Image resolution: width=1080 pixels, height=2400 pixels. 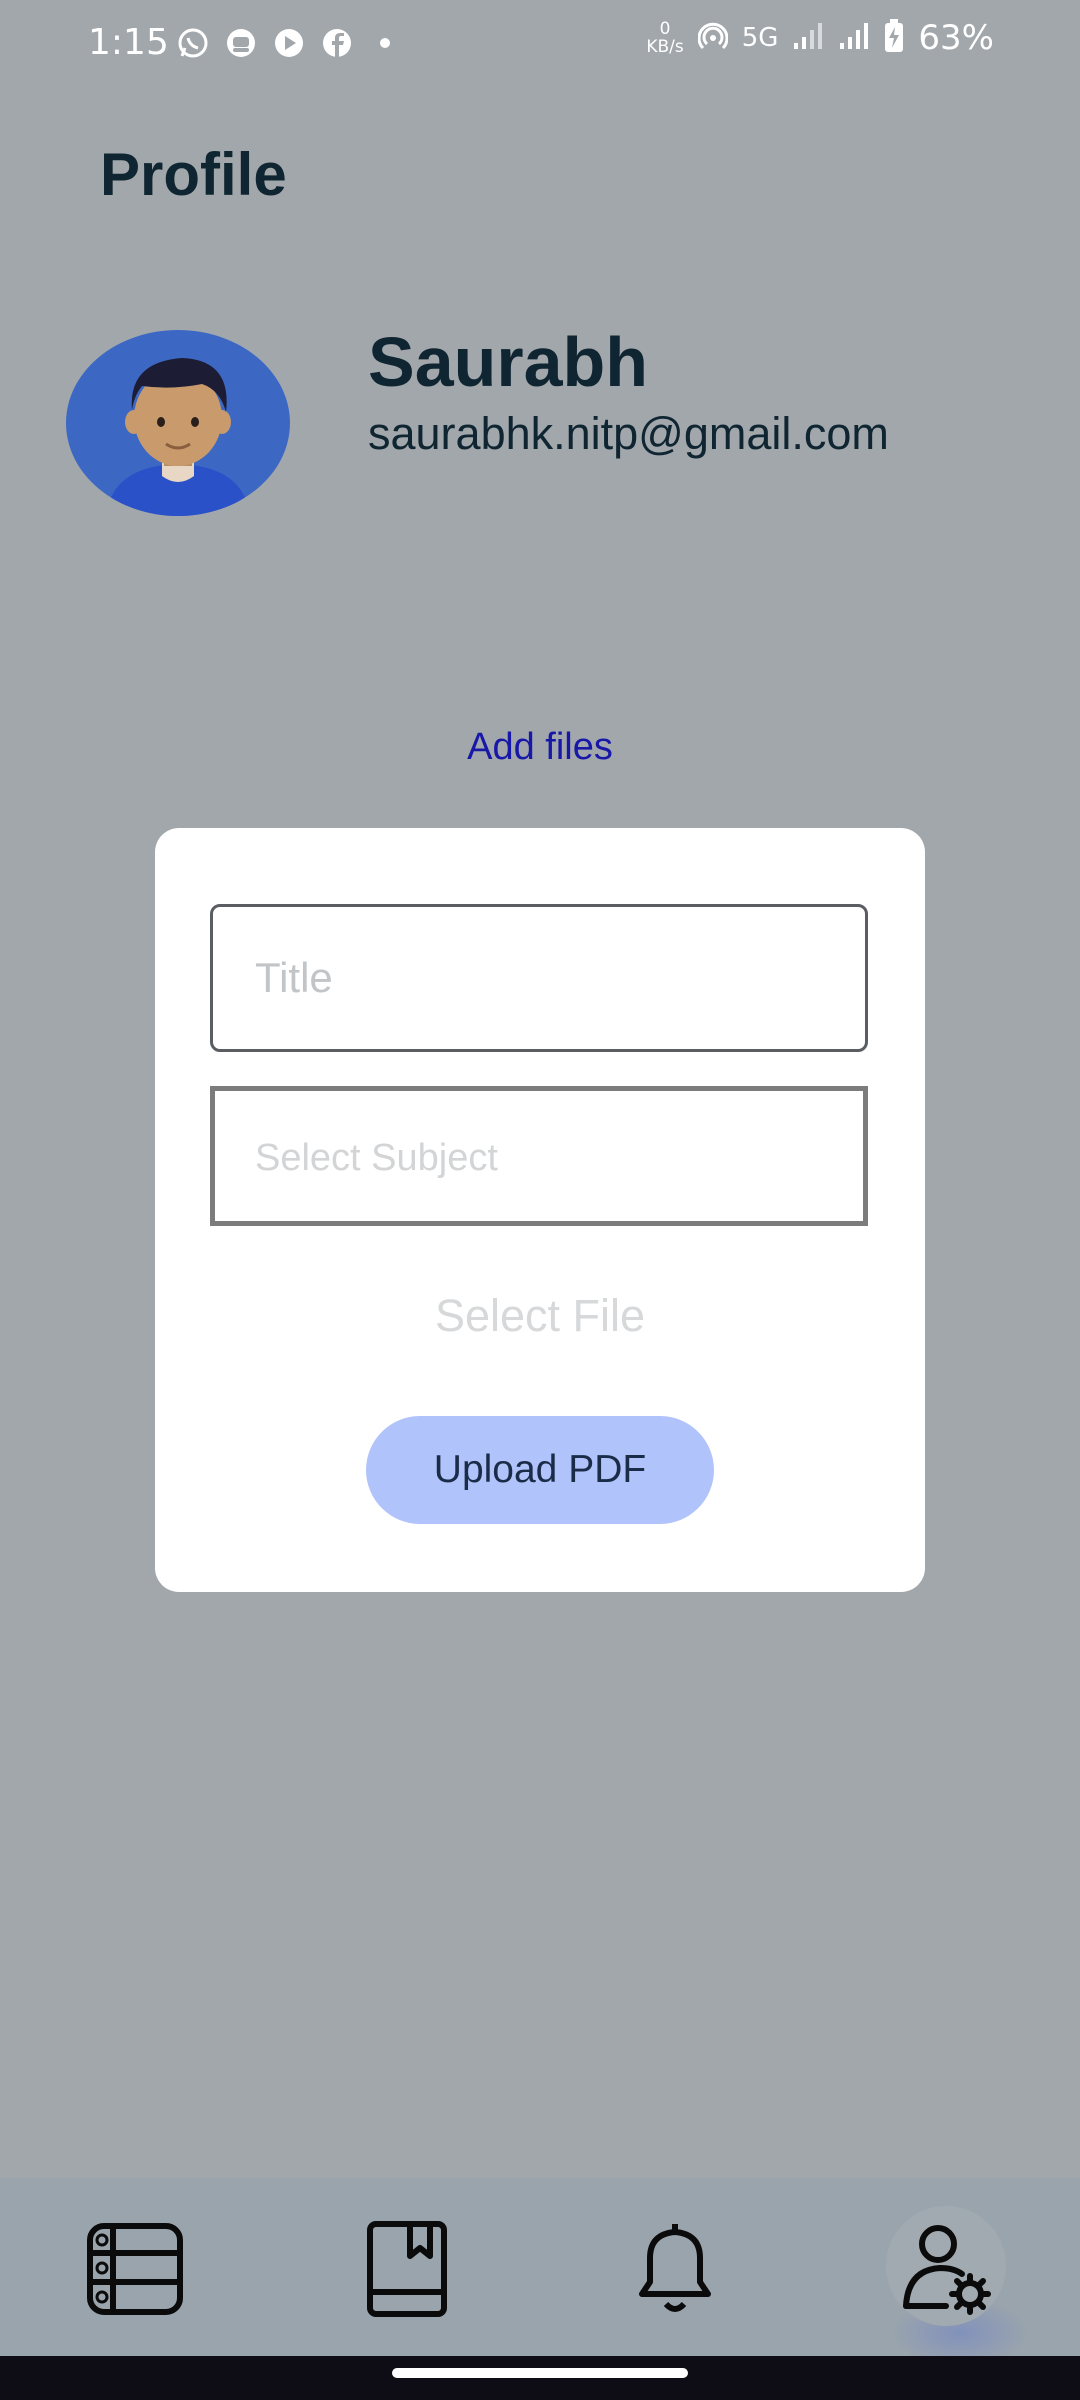 What do you see at coordinates (128, 42) in the screenshot?
I see `status-time: 1:15` at bounding box center [128, 42].